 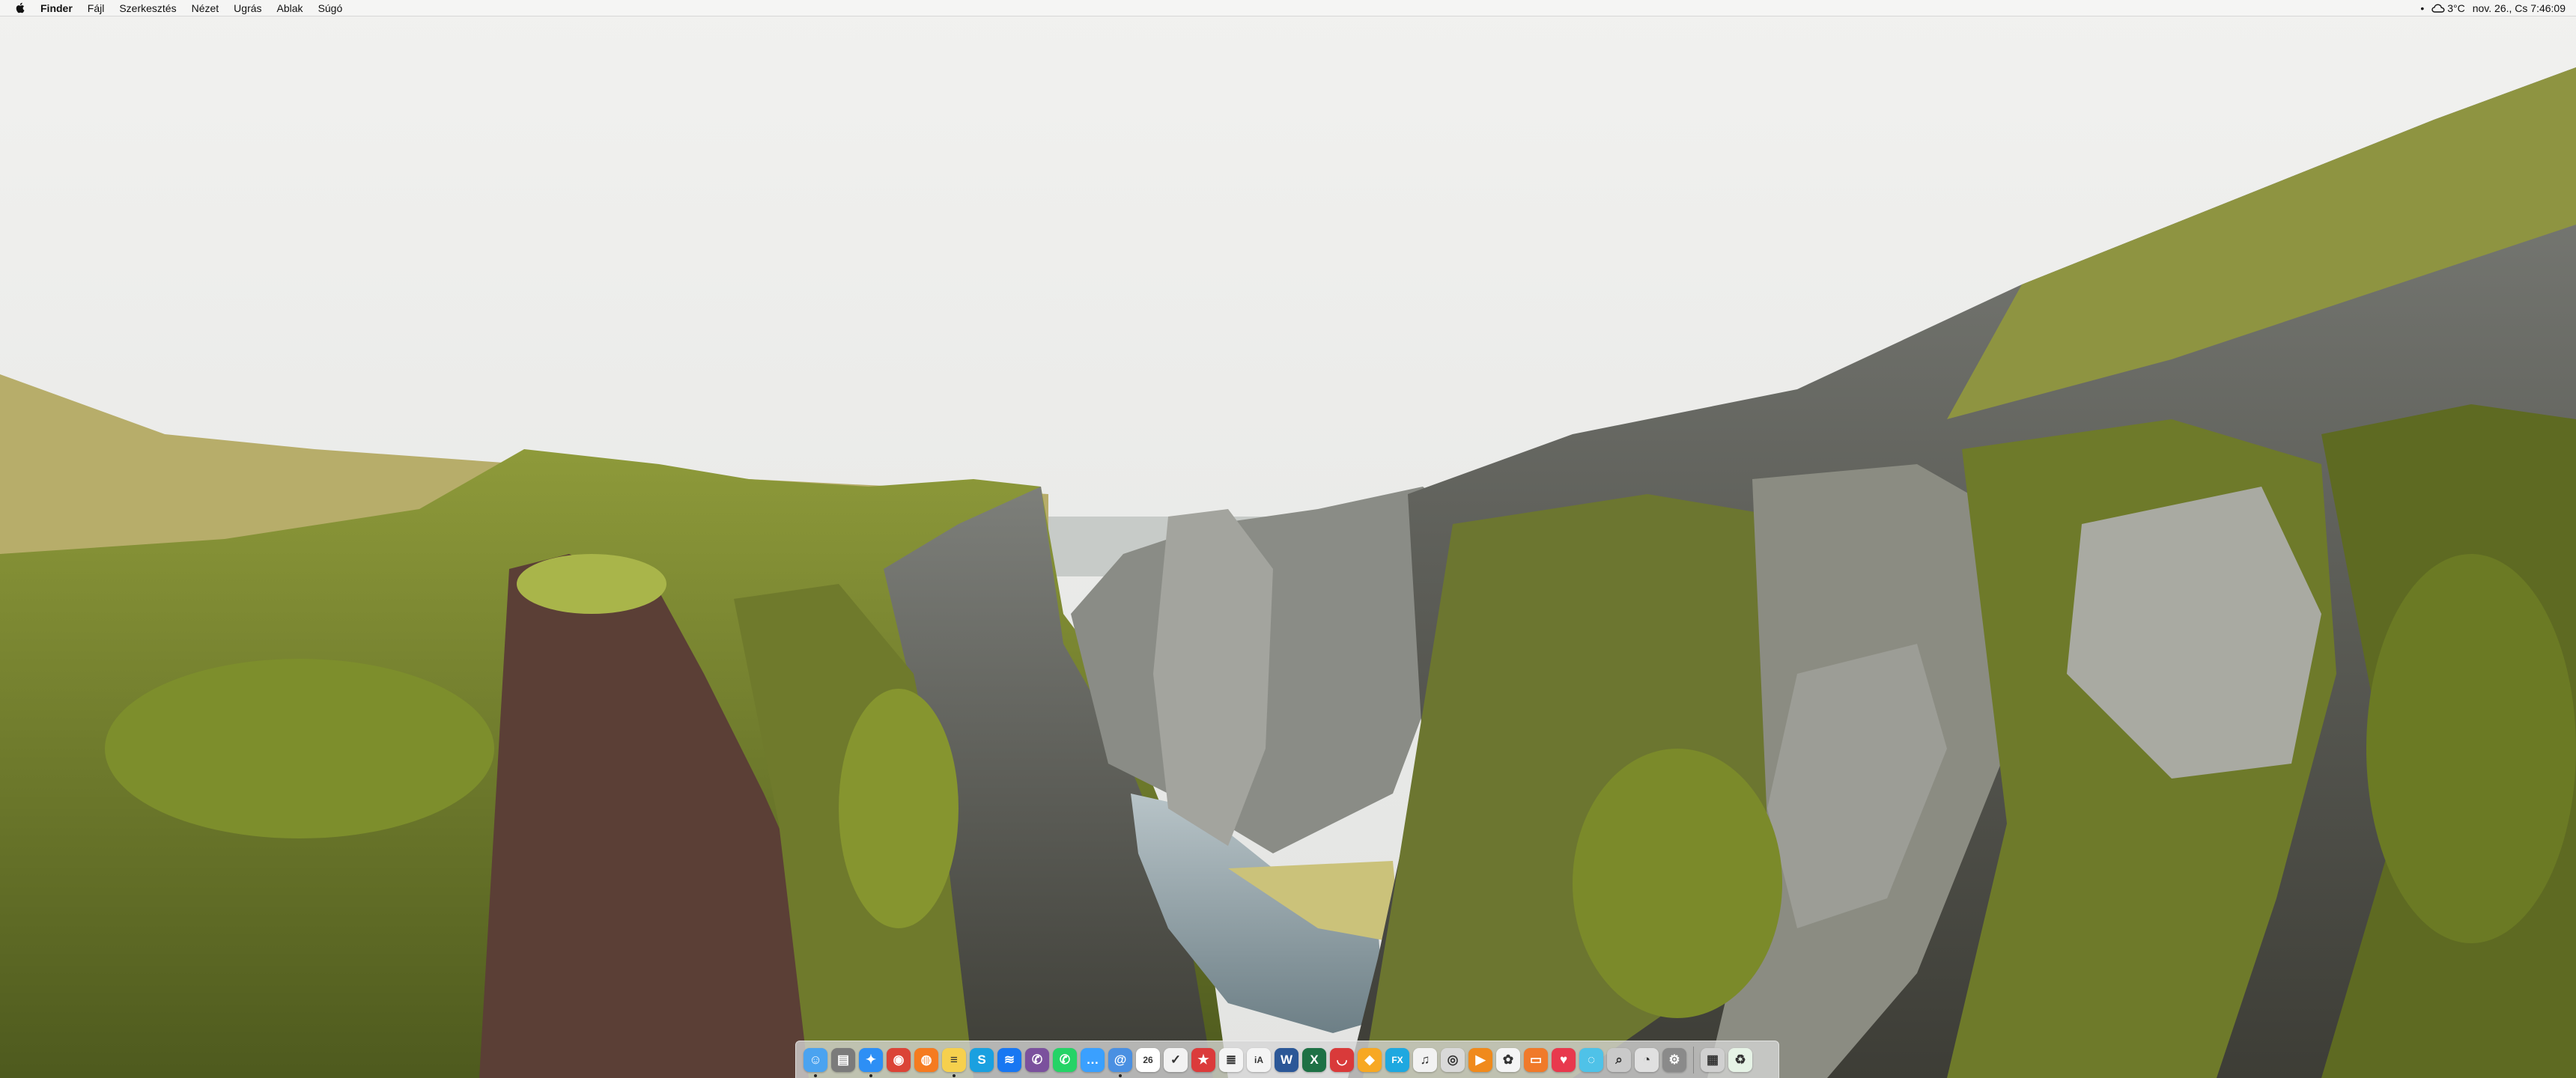 I want to click on dock-item-vpn: ◌, so click(x=1591, y=1059).